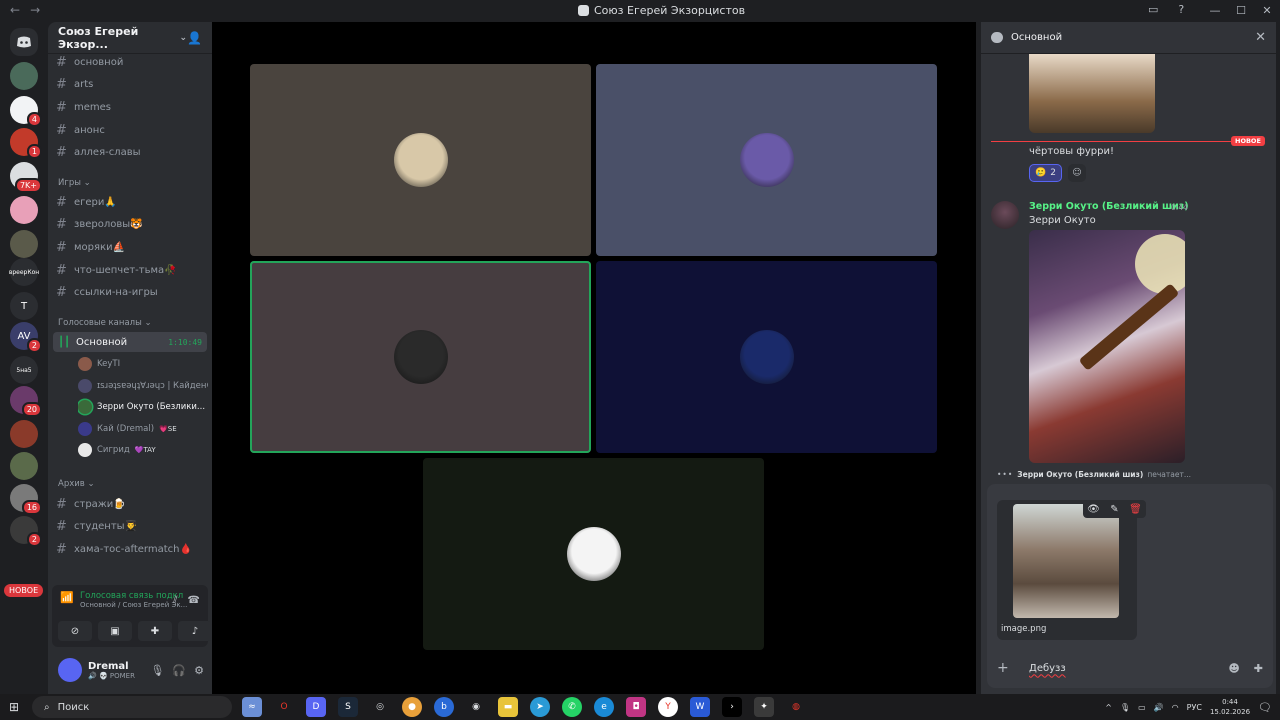 The image size is (1280, 720). Describe the element at coordinates (199, 670) in the screenshot. I see `settings-gear-icon: ⚙` at that location.